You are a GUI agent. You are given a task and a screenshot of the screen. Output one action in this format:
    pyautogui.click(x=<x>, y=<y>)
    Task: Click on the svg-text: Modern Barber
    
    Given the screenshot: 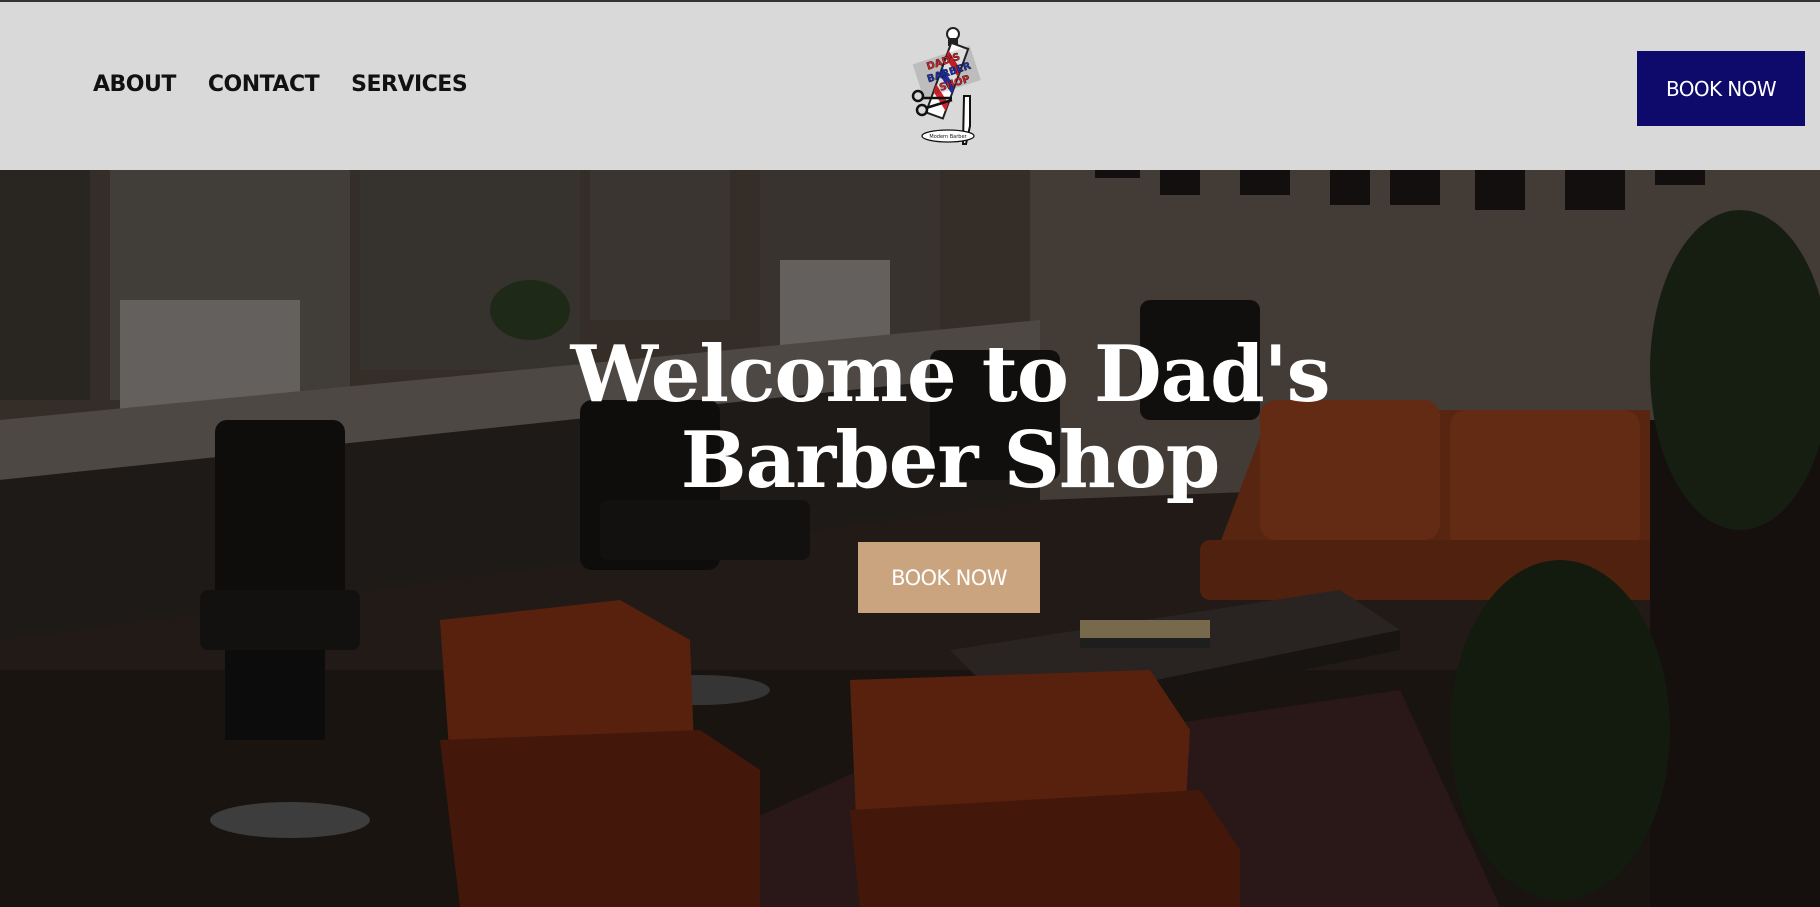 What is the action you would take?
    pyautogui.click(x=948, y=137)
    